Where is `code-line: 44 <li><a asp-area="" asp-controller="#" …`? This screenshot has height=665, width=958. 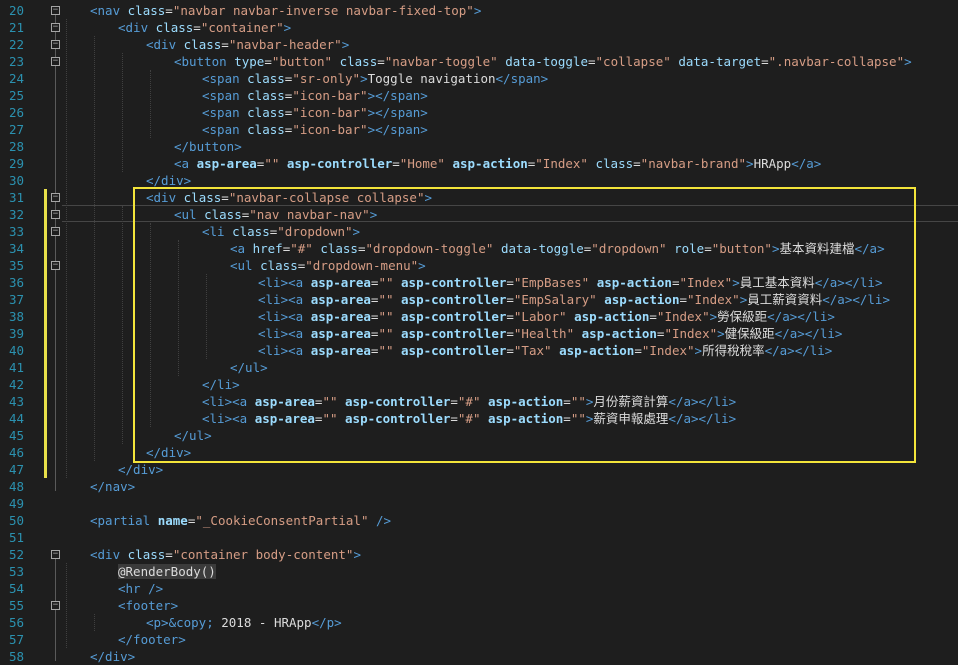 code-line: 44 <li><a asp-area="" asp-controller="#" … is located at coordinates (479, 418).